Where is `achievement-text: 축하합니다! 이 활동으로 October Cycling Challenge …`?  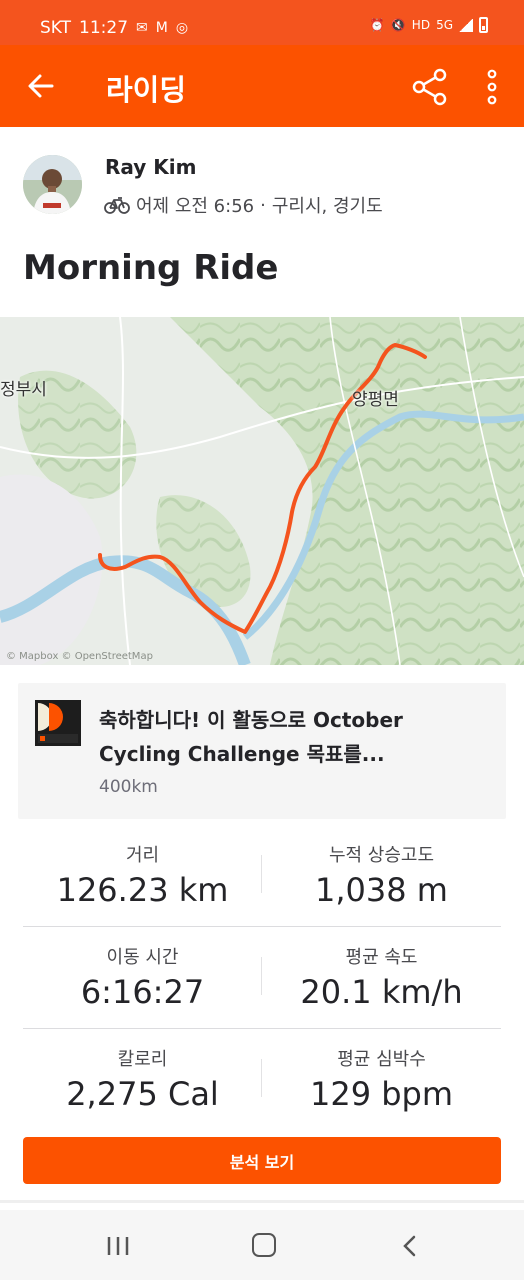 achievement-text: 축하합니다! 이 활동으로 October Cycling Challenge … is located at coordinates (251, 737).